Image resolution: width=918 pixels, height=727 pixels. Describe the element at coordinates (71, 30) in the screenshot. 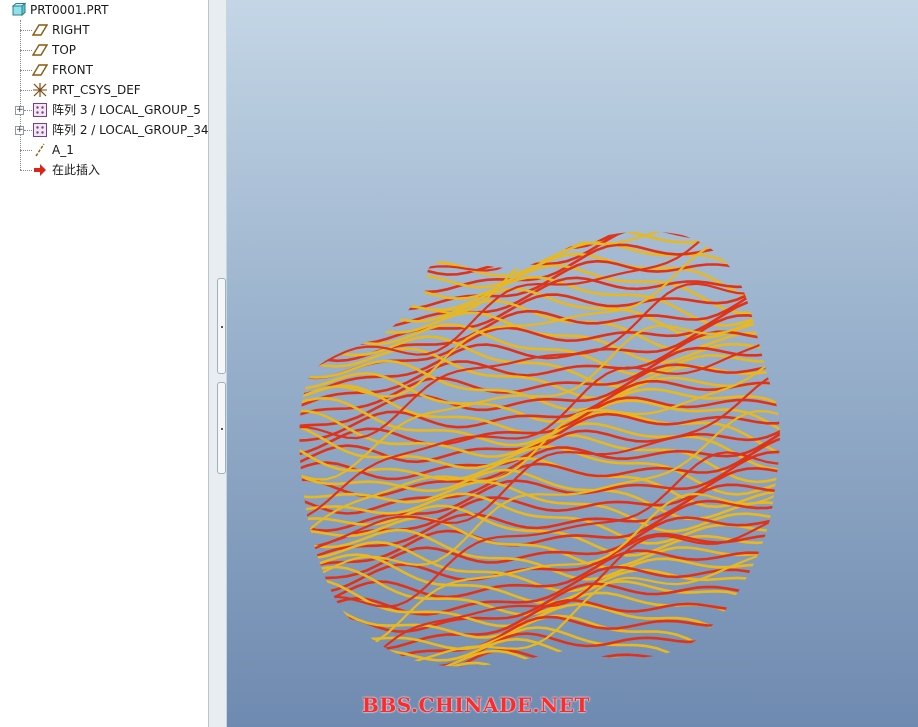

I see `tree-item-label: RIGHT` at that location.